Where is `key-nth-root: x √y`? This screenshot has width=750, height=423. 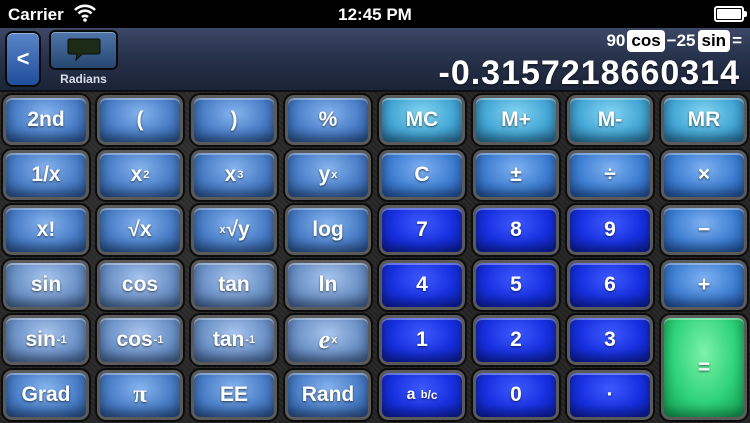
key-nth-root: x √y is located at coordinates (234, 230).